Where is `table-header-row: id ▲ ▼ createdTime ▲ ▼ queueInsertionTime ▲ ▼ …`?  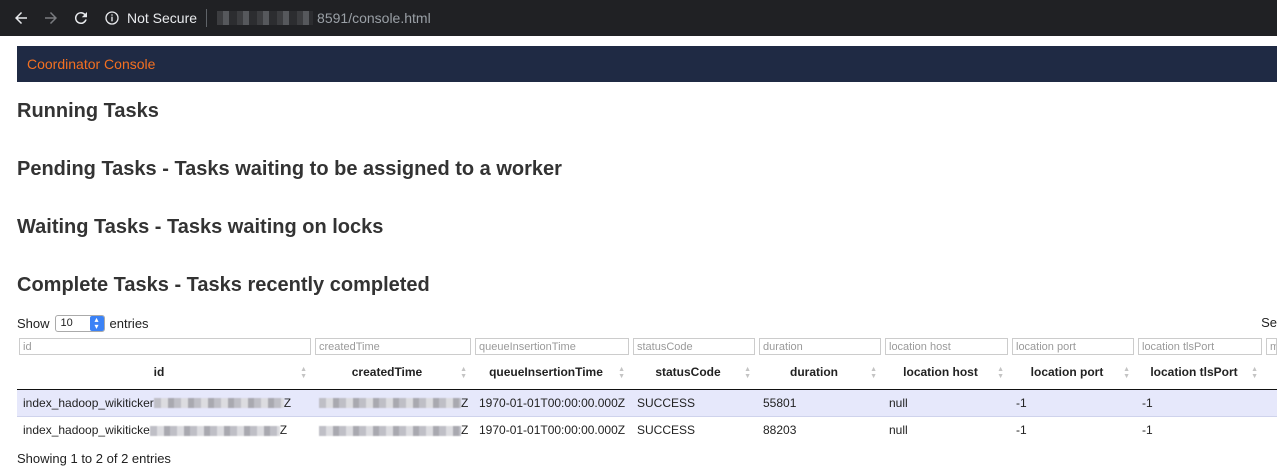
table-header-row: id ▲ ▼ createdTime ▲ ▼ queueInsertionTime ▲ ▼ … is located at coordinates (647, 373).